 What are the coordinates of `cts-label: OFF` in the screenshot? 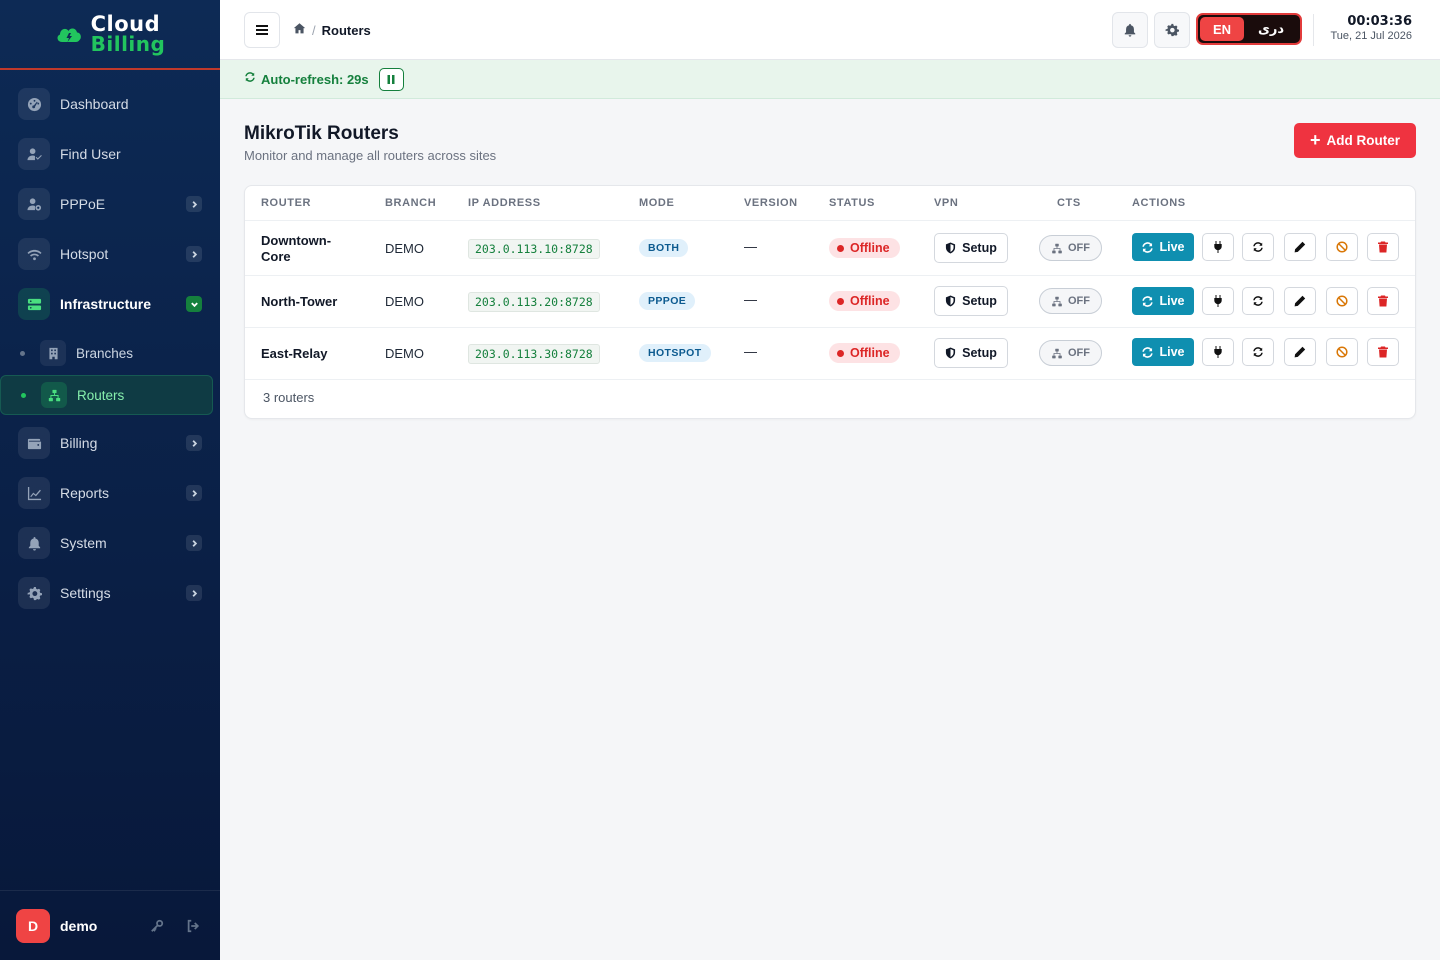 It's located at (1079, 301).